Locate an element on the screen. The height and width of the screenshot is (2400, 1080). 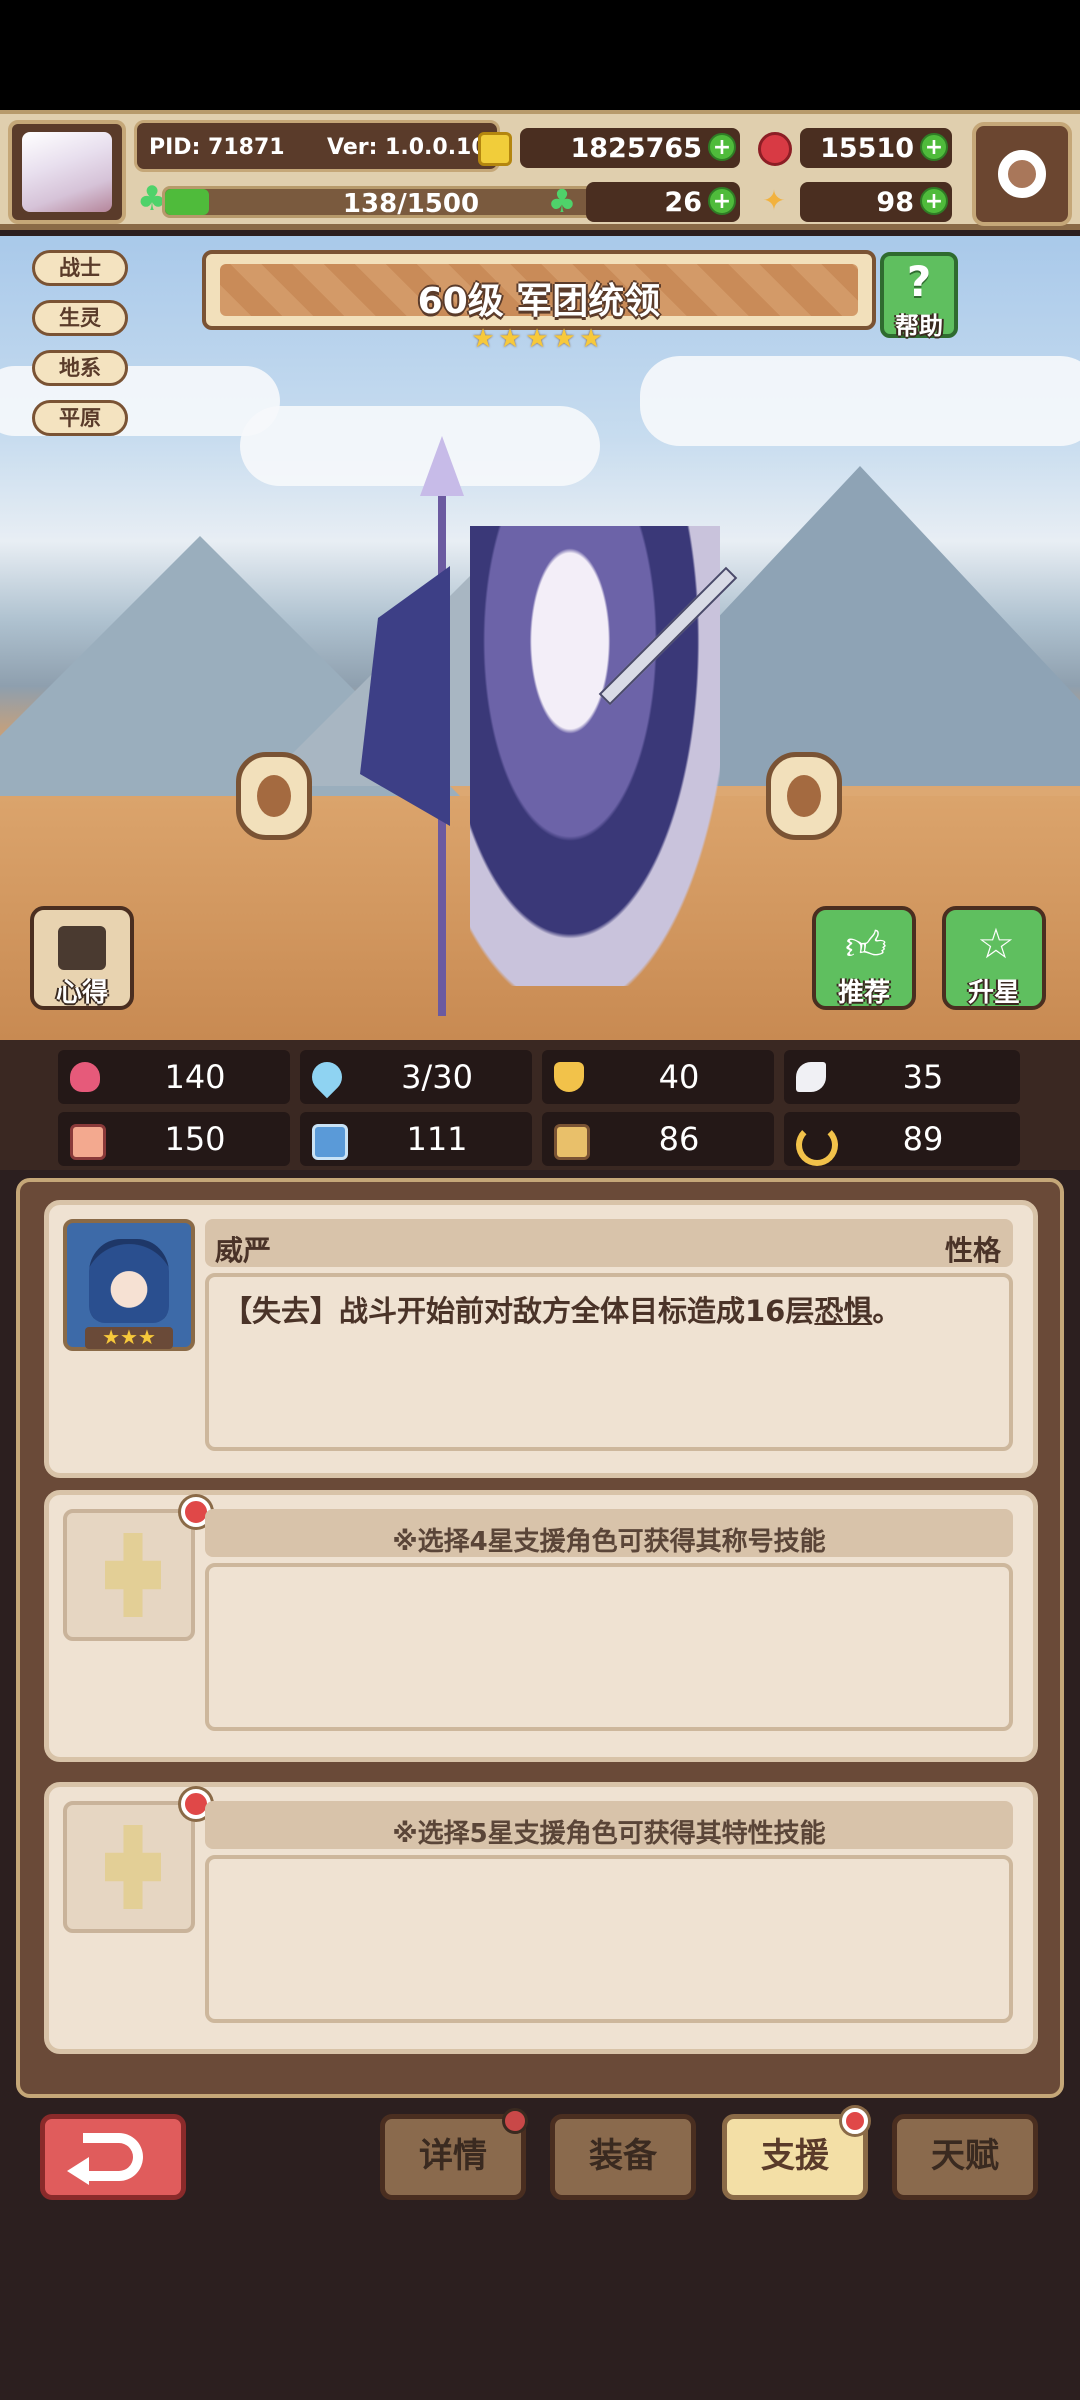
slot-2-header: ※选择4星支援角色可获得其称号技能 is located at coordinates (609, 1533).